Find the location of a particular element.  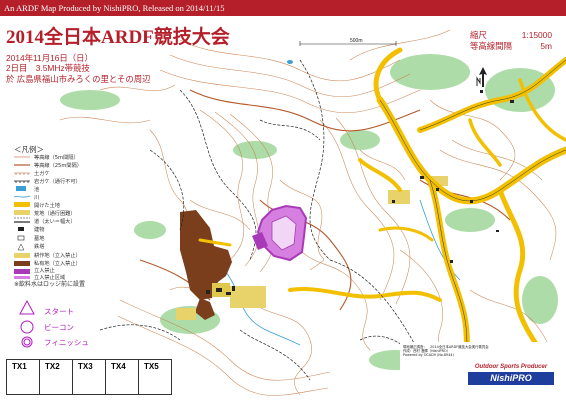

legend-item: 立入禁止 is located at coordinates (44, 271).